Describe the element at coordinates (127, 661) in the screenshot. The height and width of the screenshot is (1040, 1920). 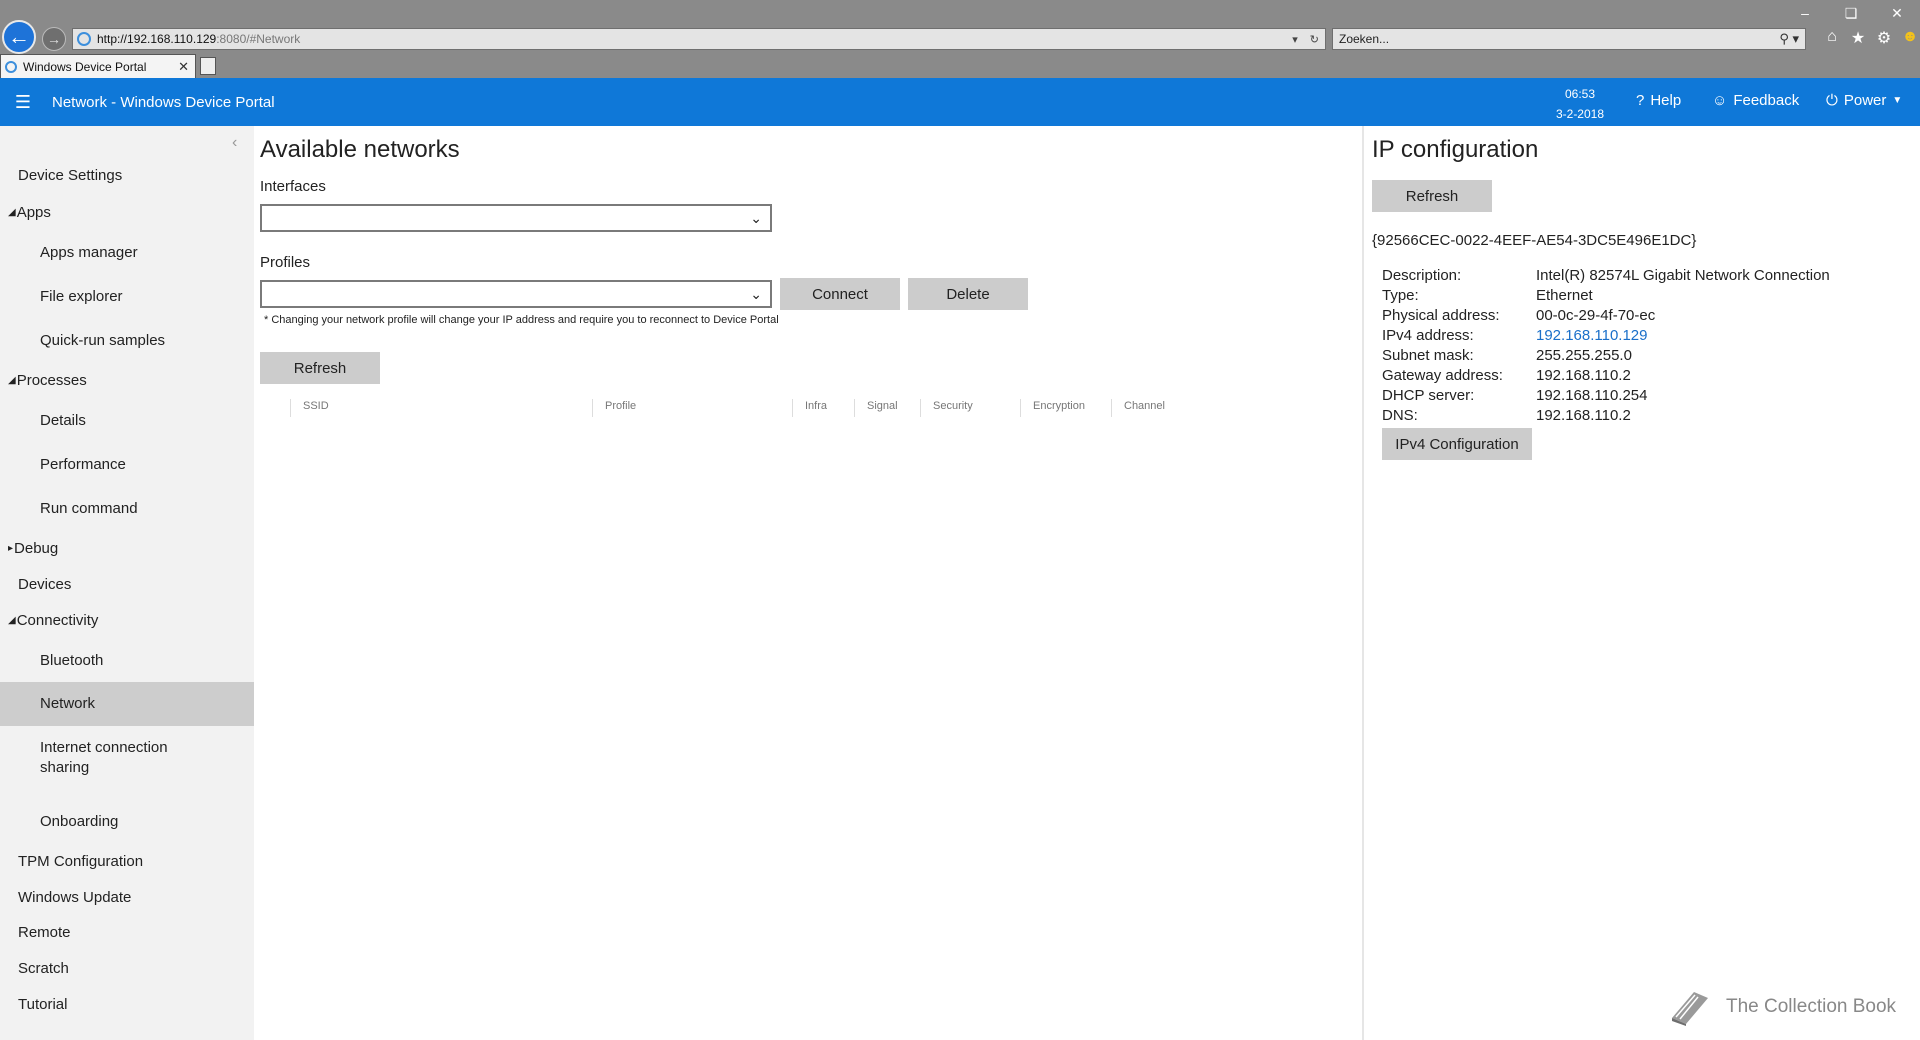
I see `sidebar-item-bluetooth: Bluetooth` at that location.